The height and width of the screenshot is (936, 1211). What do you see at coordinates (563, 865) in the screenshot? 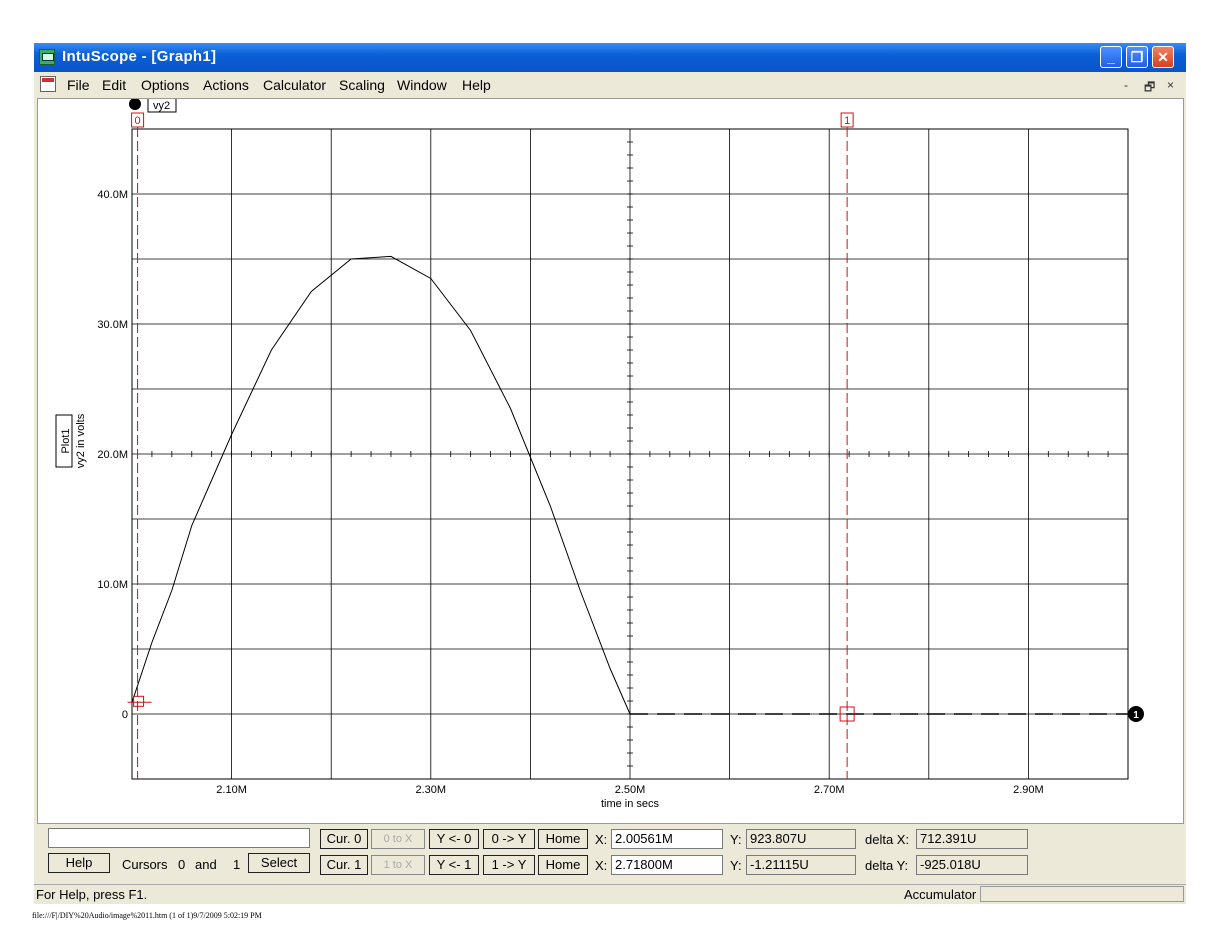
I see `home-1-button: Home` at bounding box center [563, 865].